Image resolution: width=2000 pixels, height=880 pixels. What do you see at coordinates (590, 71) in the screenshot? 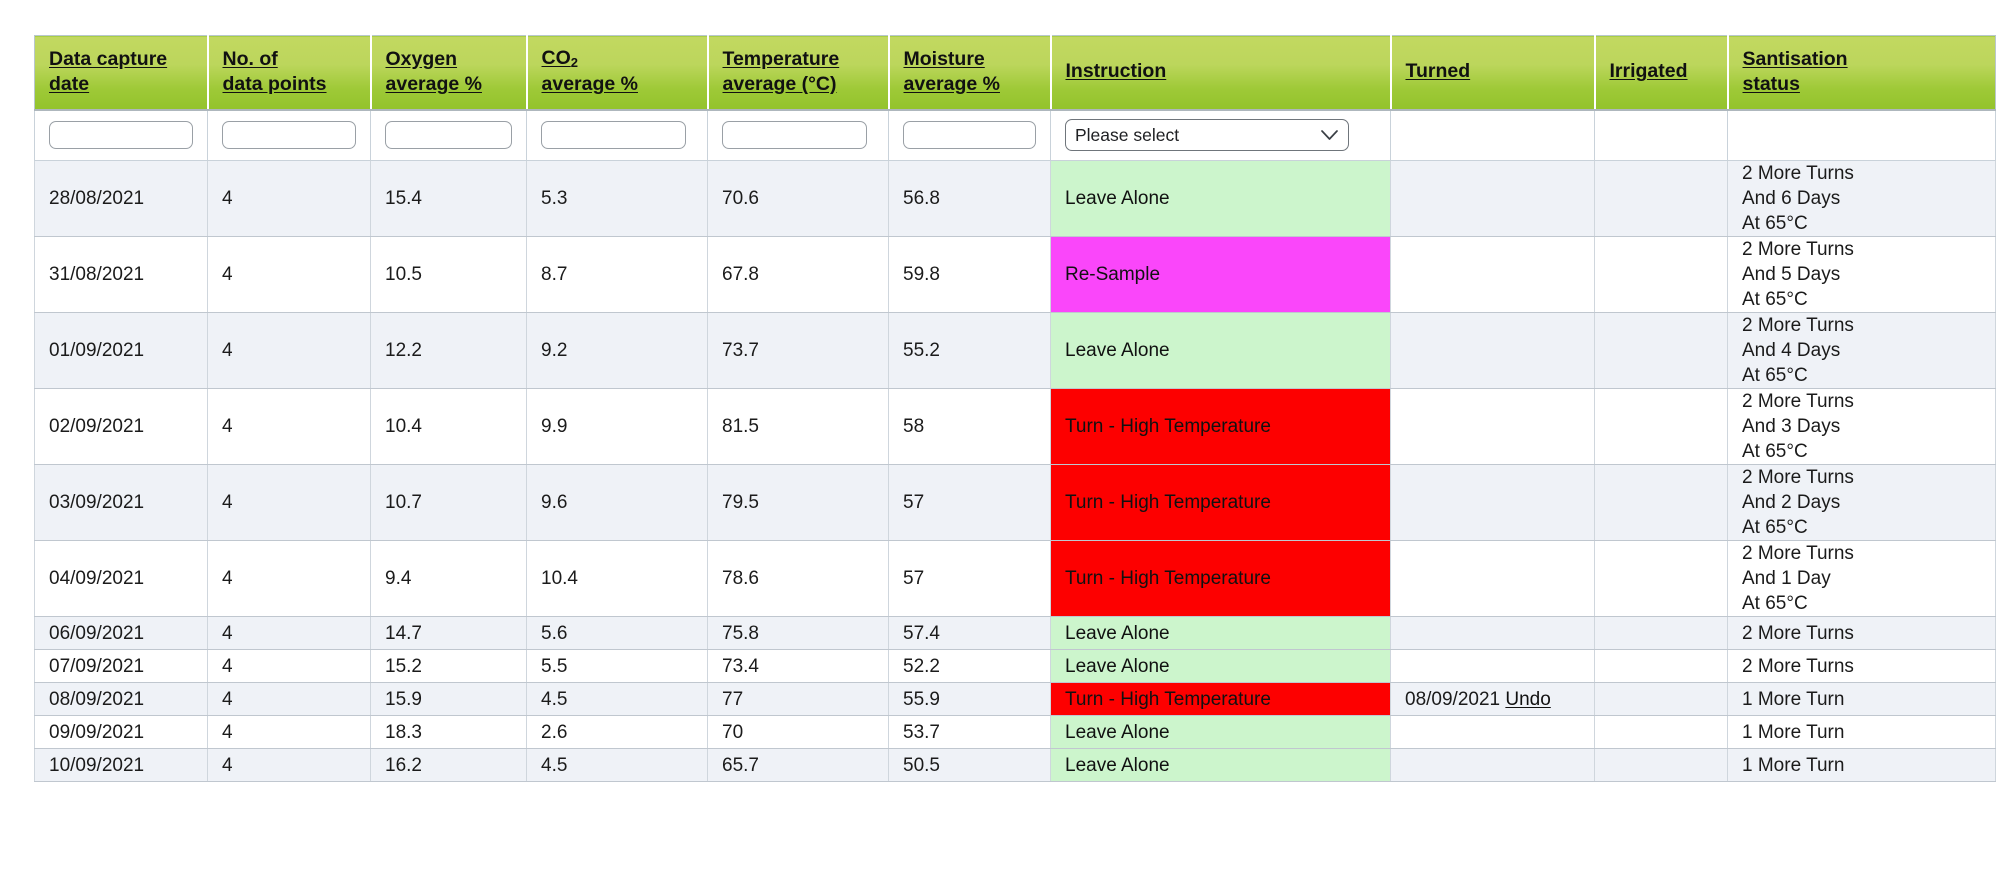
I see `sort-link-co2: CO2 average %` at bounding box center [590, 71].